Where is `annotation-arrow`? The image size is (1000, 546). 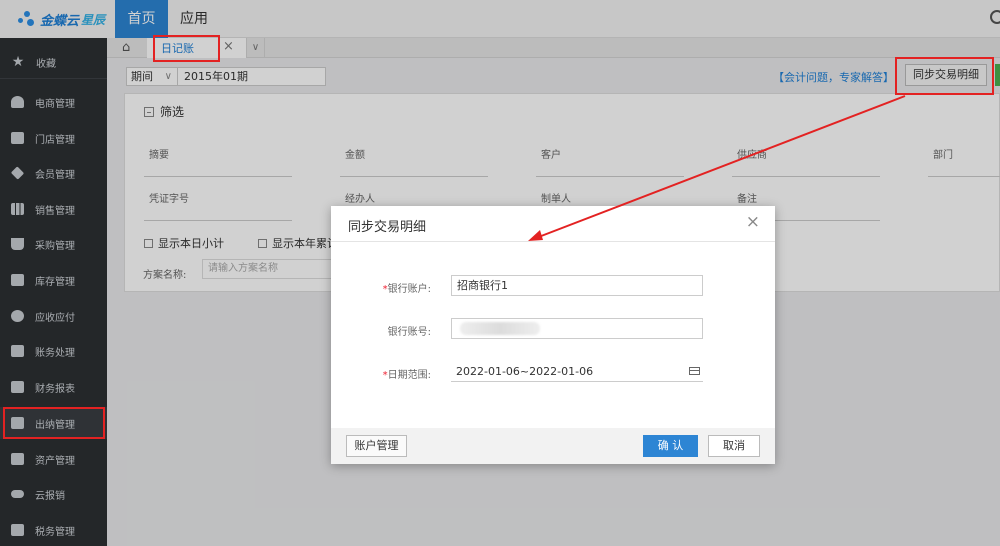 annotation-arrow is located at coordinates (717, 168).